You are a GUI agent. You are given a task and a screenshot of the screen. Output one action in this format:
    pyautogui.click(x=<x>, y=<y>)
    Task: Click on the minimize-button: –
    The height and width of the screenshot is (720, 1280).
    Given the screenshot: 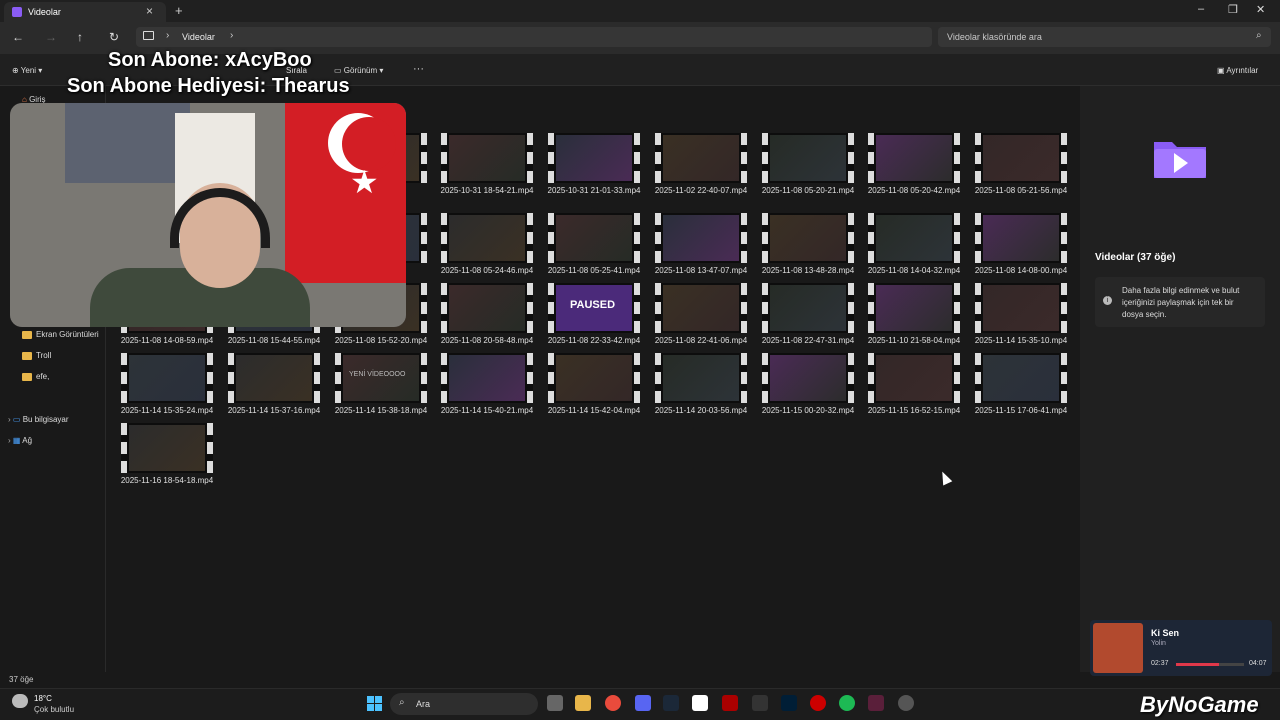 What is the action you would take?
    pyautogui.click(x=1201, y=9)
    